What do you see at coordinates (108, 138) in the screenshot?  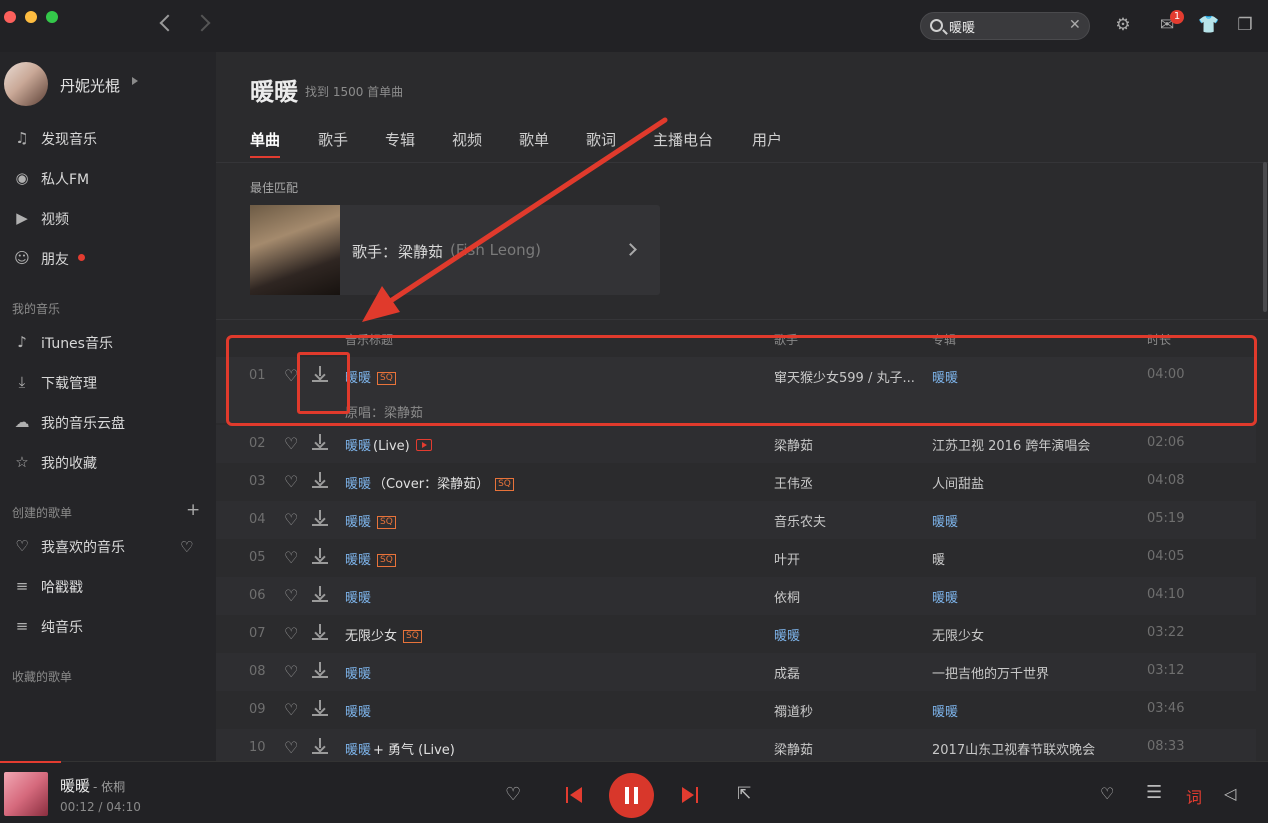 I see `sidebar-item-discover: ♫ 发现音乐` at bounding box center [108, 138].